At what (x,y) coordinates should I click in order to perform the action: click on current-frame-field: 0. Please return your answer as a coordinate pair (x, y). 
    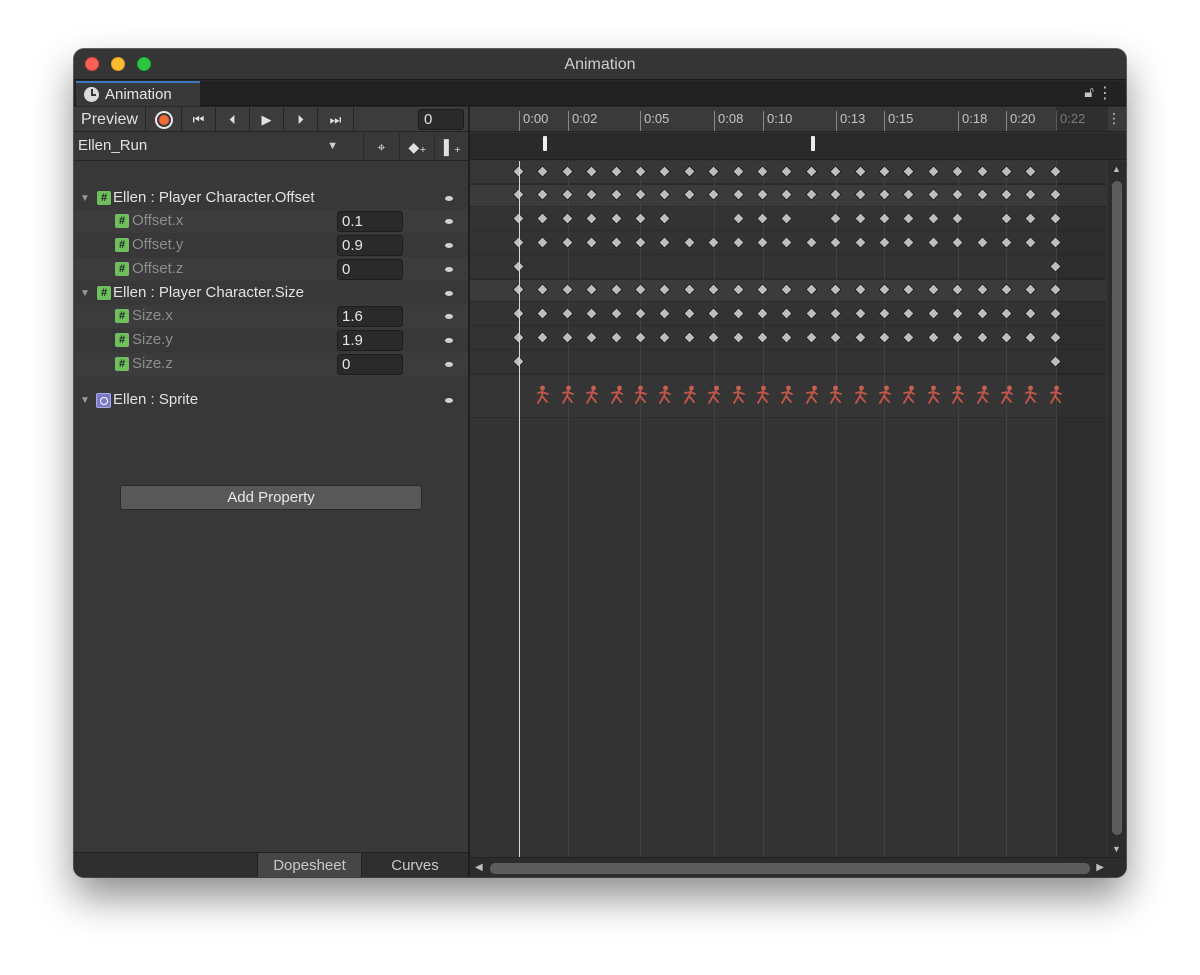
    Looking at the image, I should click on (441, 119).